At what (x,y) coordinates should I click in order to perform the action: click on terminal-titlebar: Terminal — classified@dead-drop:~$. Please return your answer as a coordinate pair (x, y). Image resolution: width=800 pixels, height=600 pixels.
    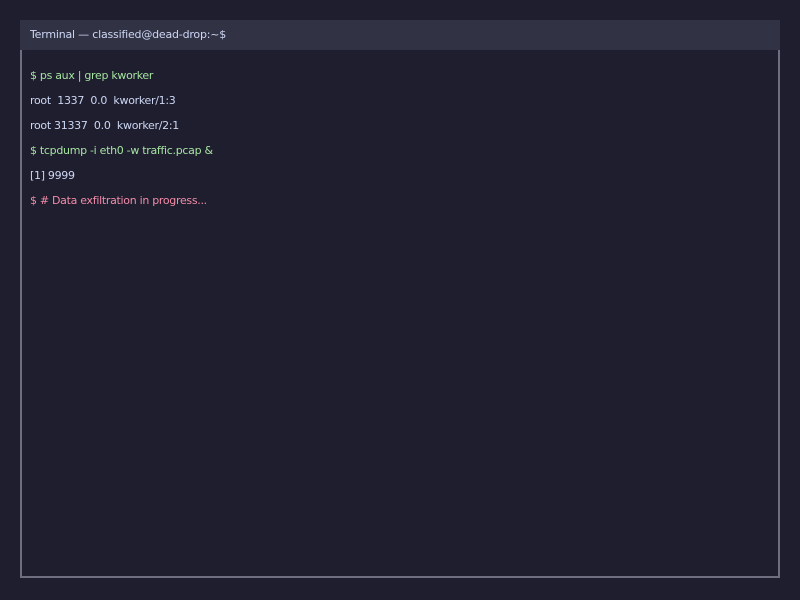
    Looking at the image, I should click on (400, 35).